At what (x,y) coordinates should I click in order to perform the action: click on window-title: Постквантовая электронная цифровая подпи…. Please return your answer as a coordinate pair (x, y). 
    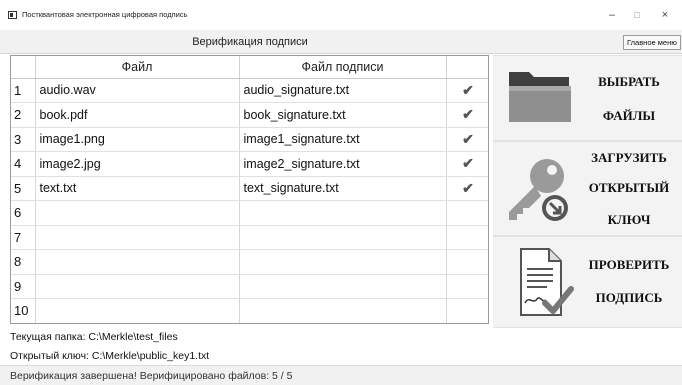
    Looking at the image, I should click on (105, 14).